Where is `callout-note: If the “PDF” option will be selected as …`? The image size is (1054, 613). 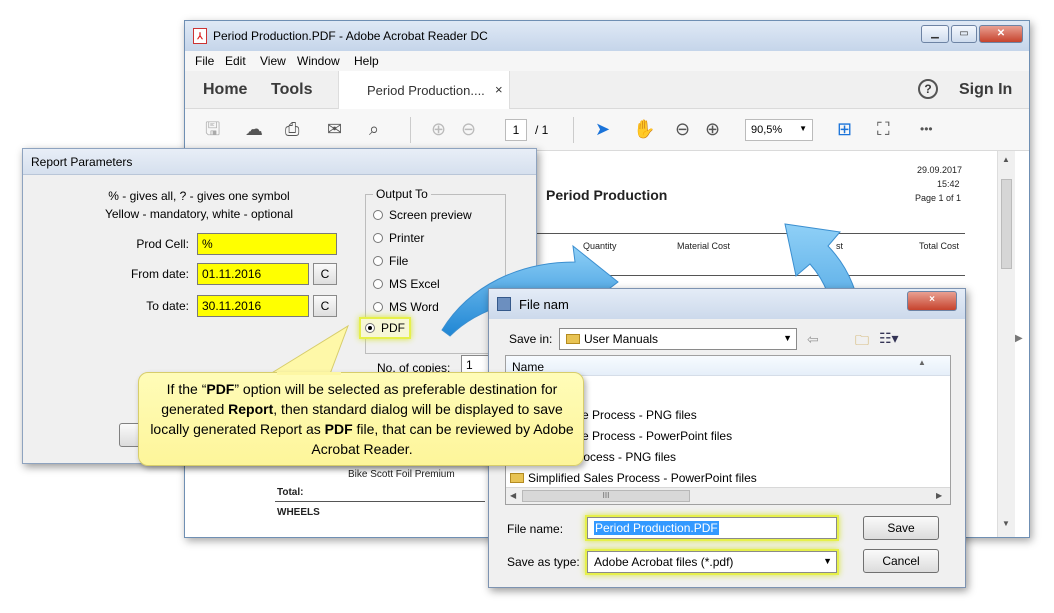 callout-note: If the “PDF” option will be selected as … is located at coordinates (361, 419).